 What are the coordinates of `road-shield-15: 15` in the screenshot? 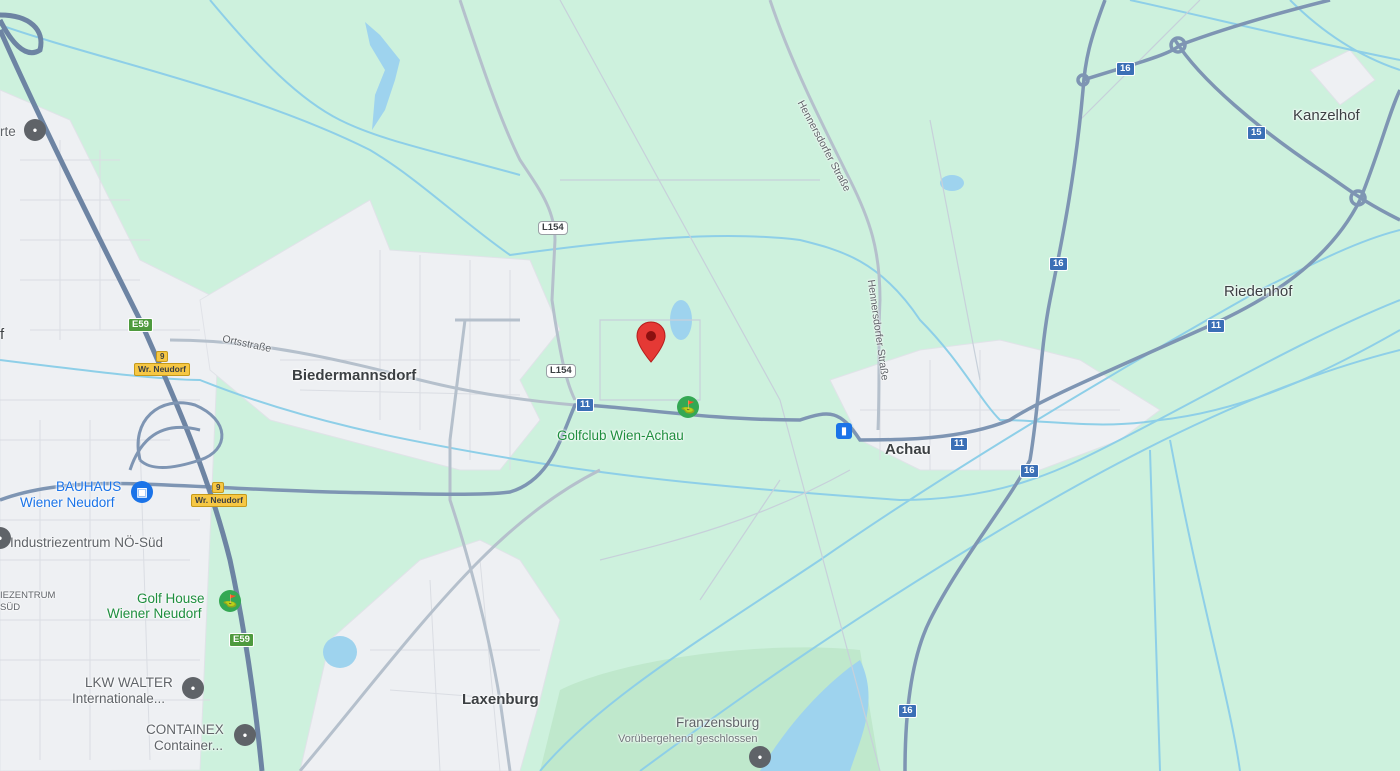 It's located at (1256, 133).